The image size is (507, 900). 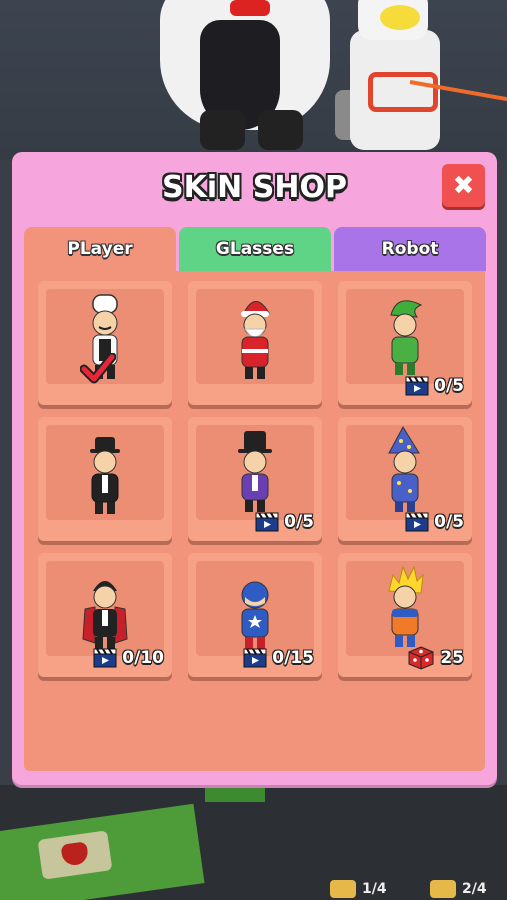 I want to click on tab-player-label: PLayer, so click(x=100, y=249).